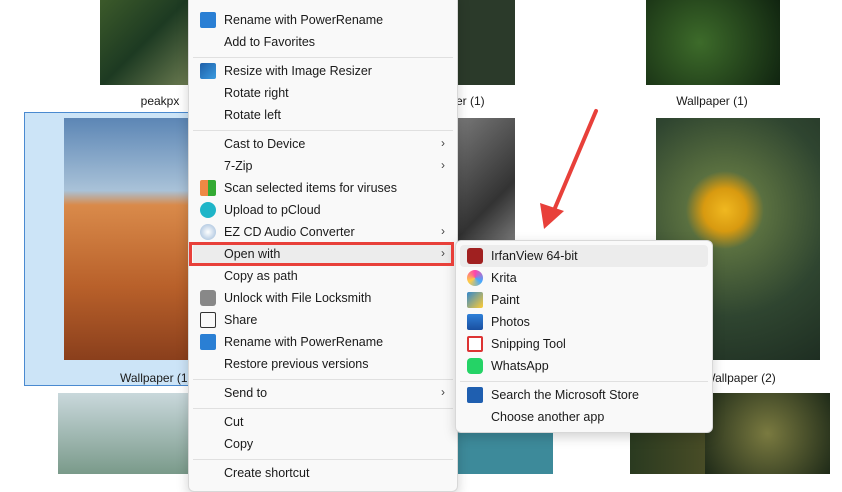 The height and width of the screenshot is (492, 842). I want to click on image-resizer-icon, so click(208, 71).